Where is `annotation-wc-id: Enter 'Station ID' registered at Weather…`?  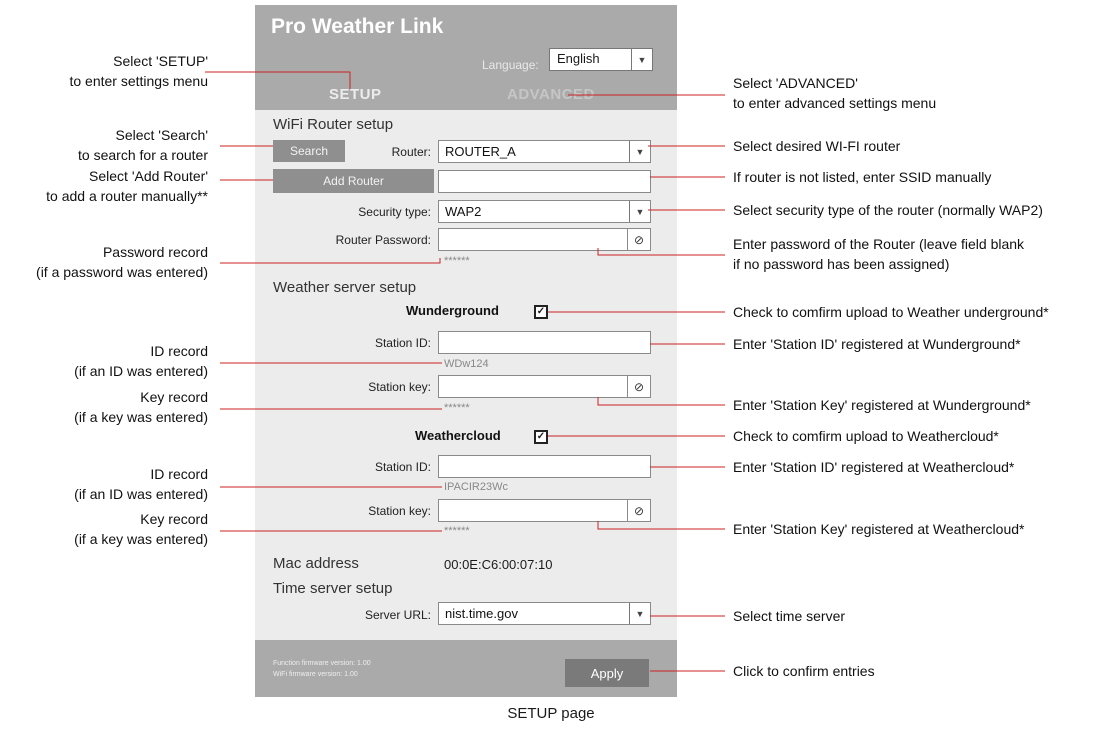 annotation-wc-id: Enter 'Station ID' registered at Weather… is located at coordinates (874, 467).